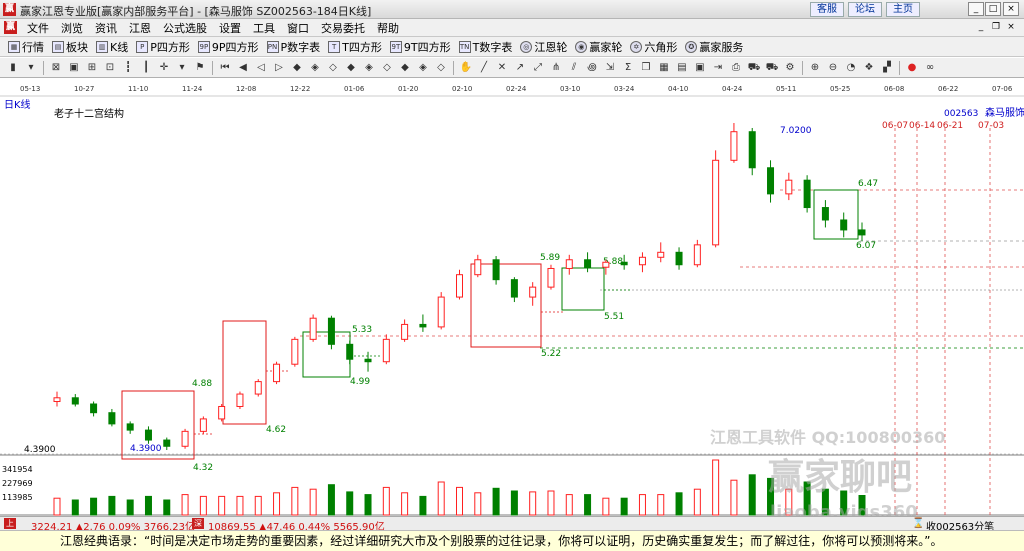  Describe the element at coordinates (26, 47) in the screenshot. I see `tb-quote: ▦ 行情` at that location.